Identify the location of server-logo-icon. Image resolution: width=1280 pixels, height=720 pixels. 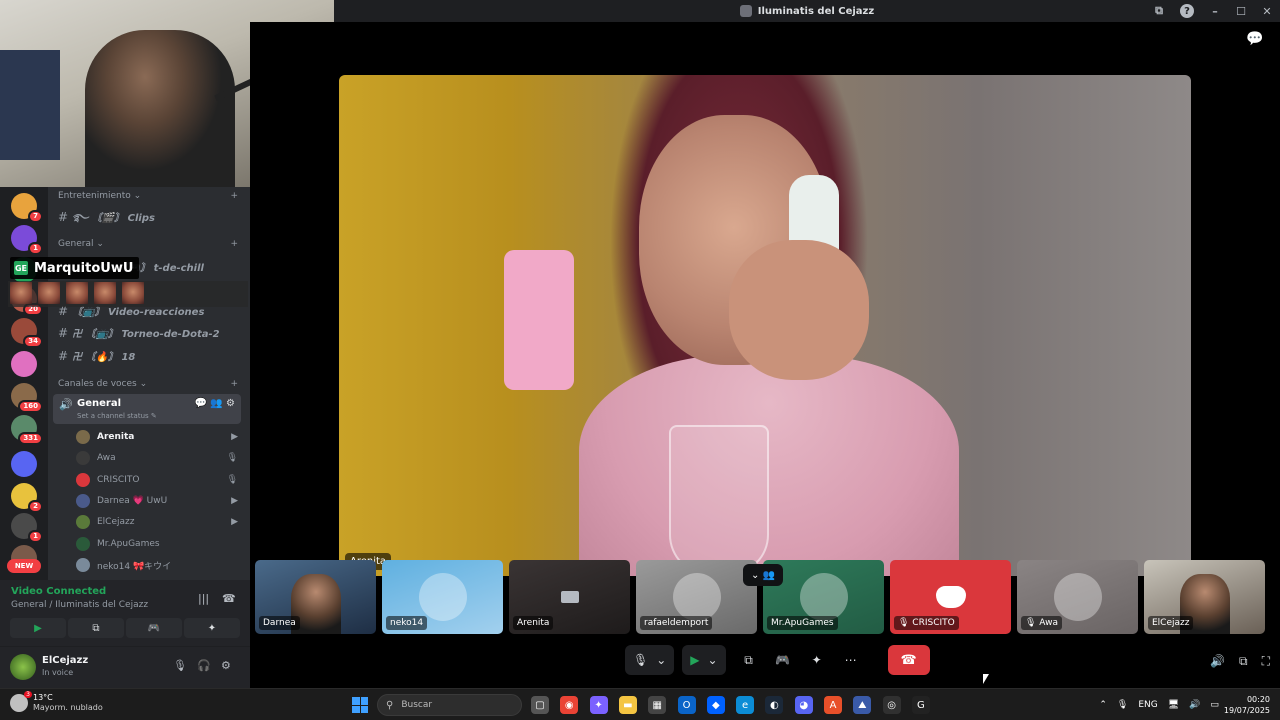
(24, 364).